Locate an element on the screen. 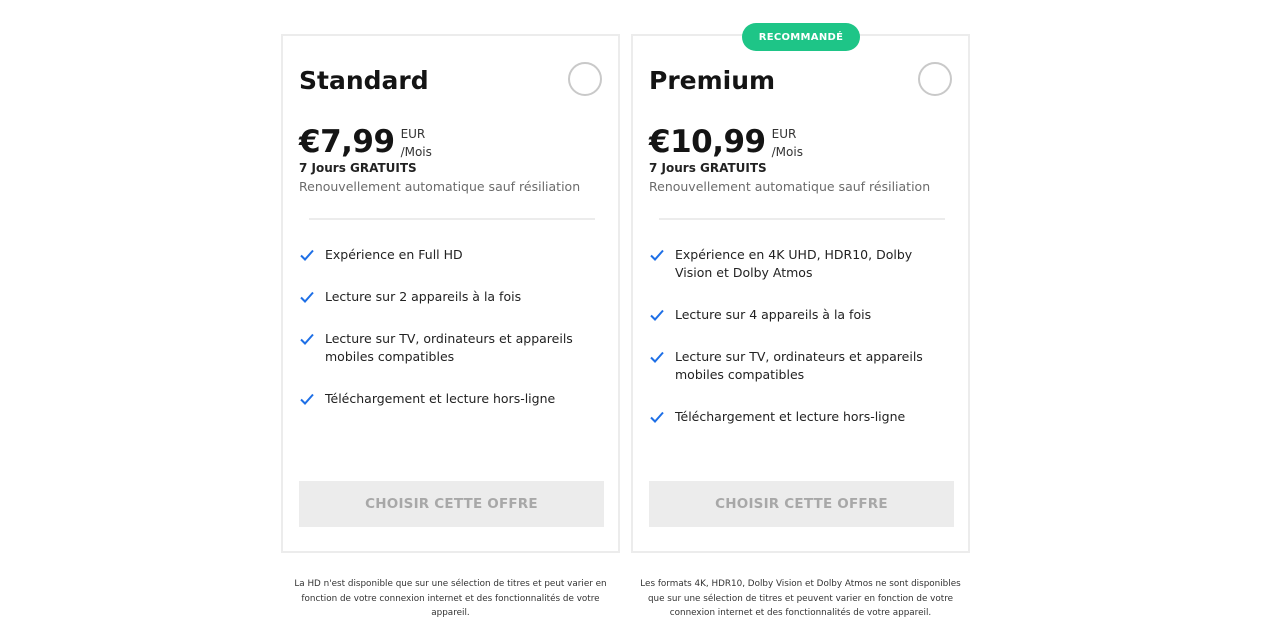  feature-item: Expérience en Full HD is located at coordinates (449, 255).